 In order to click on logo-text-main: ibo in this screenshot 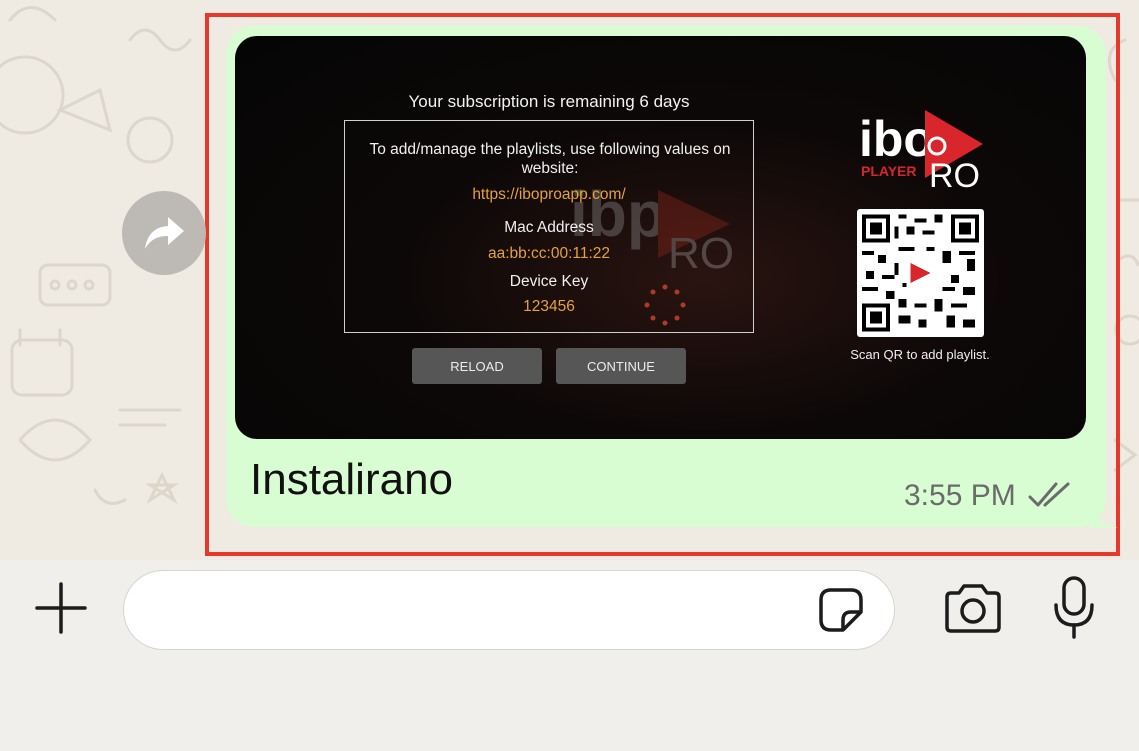, I will do `click(896, 139)`.